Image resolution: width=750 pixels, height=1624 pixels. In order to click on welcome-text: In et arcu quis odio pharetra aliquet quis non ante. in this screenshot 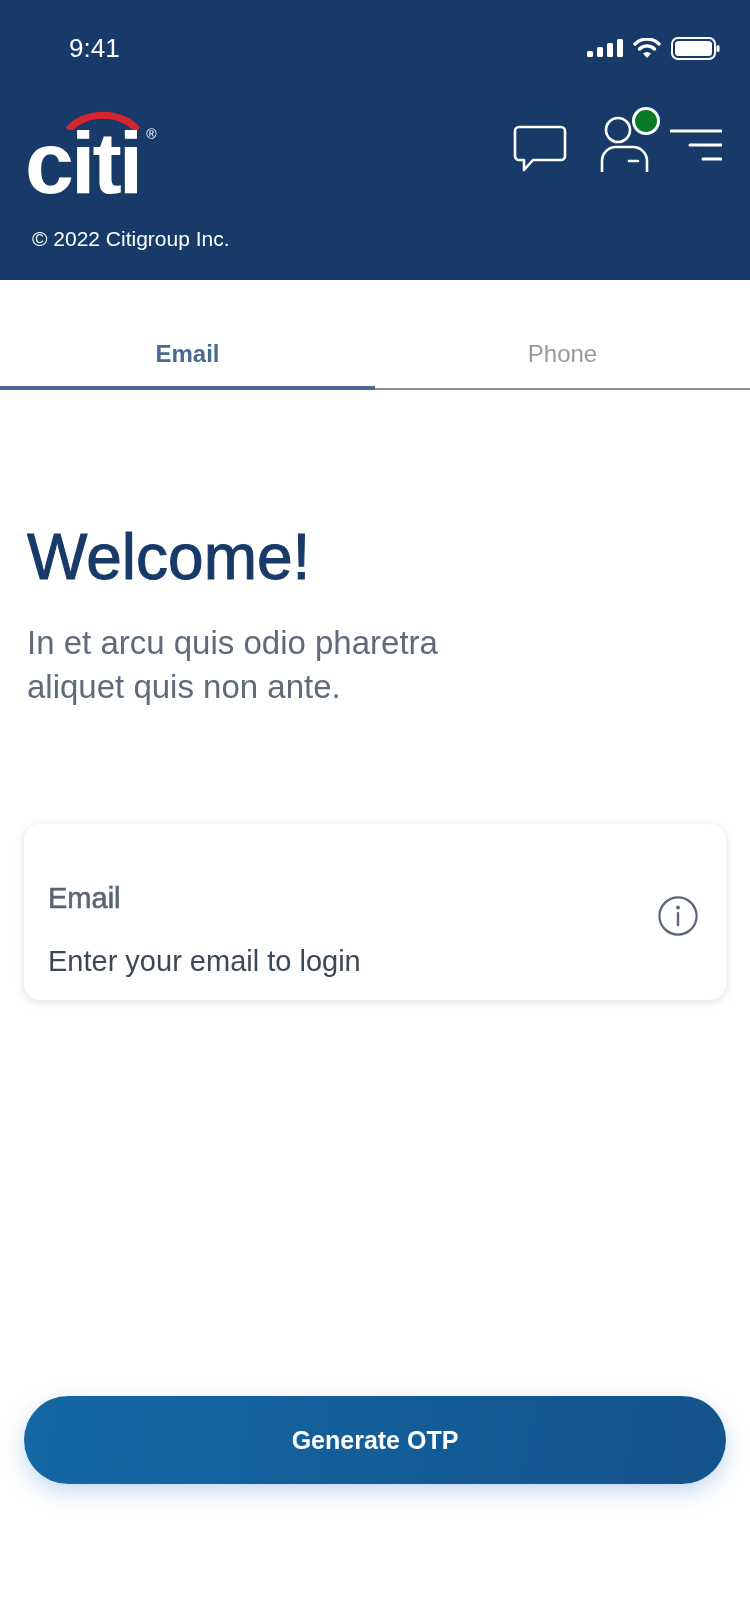, I will do `click(233, 665)`.